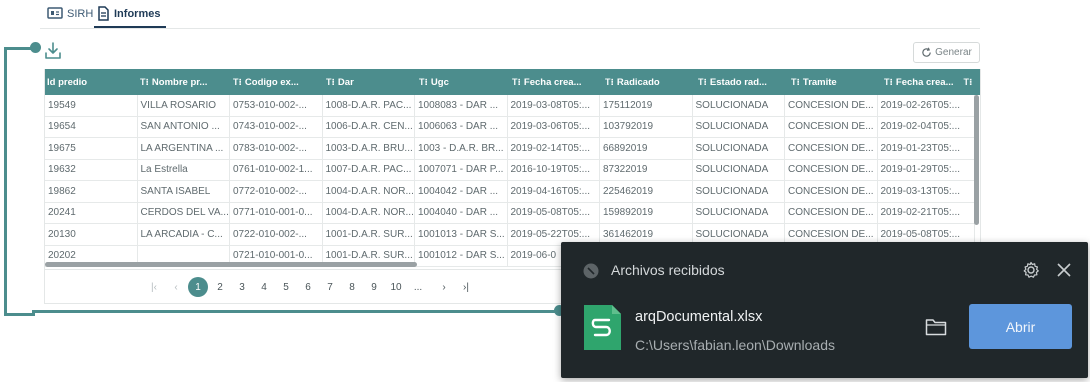  I want to click on tab-informes: Informes, so click(130, 14).